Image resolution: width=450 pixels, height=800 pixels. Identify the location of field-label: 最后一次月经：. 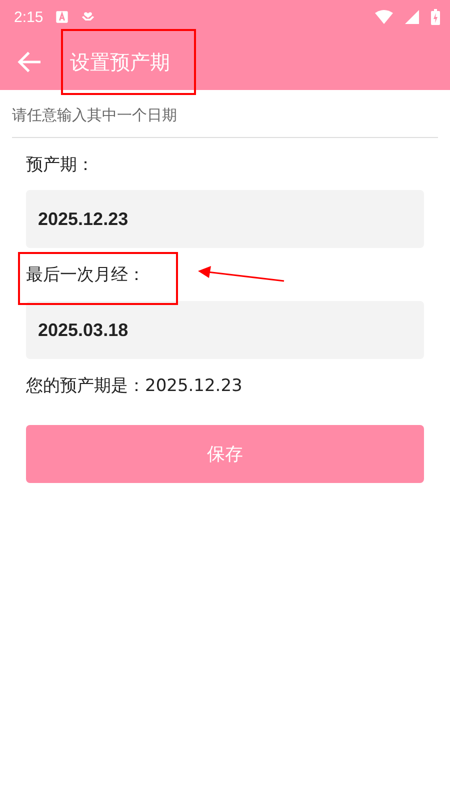
(85, 275).